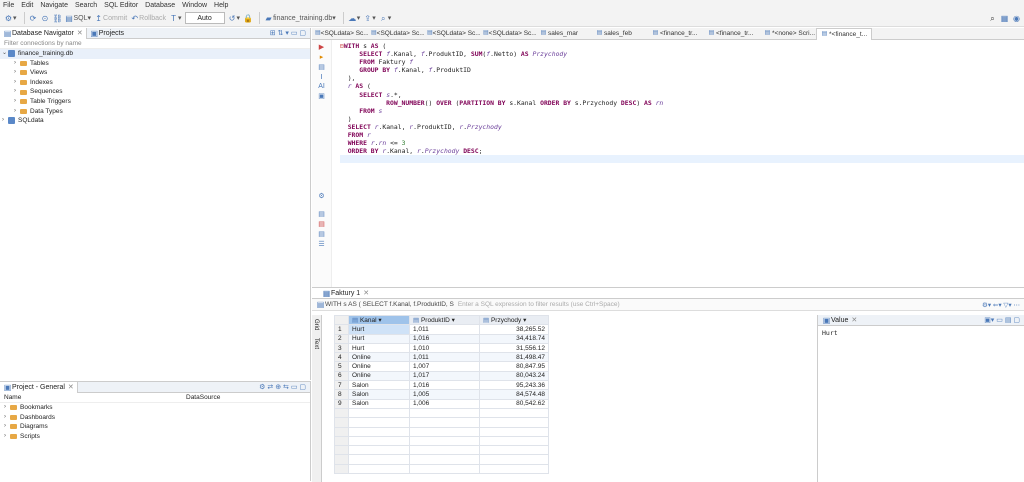  I want to click on menu-item: Search, so click(86, 5).